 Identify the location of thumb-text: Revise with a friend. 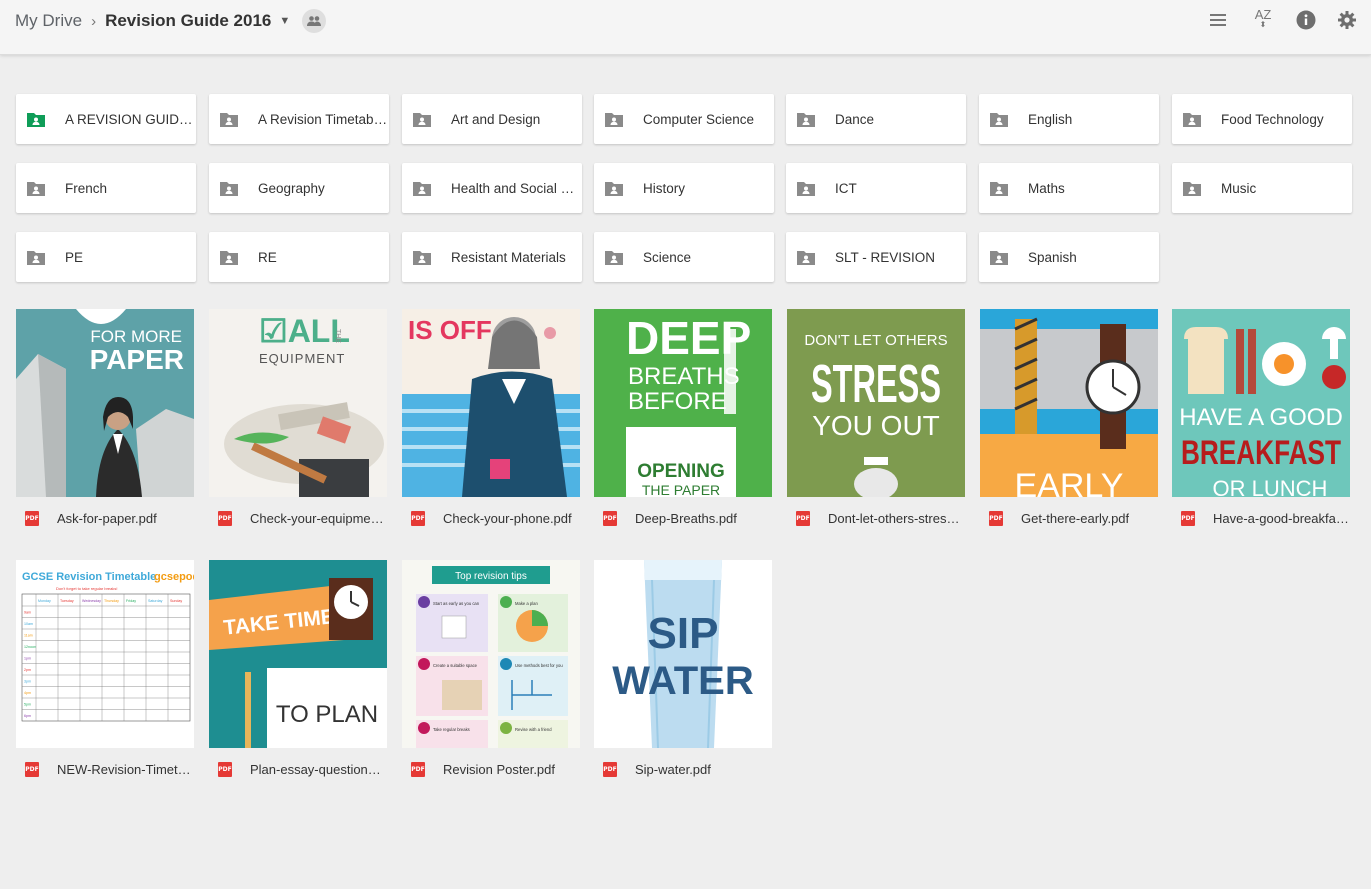
(533, 729).